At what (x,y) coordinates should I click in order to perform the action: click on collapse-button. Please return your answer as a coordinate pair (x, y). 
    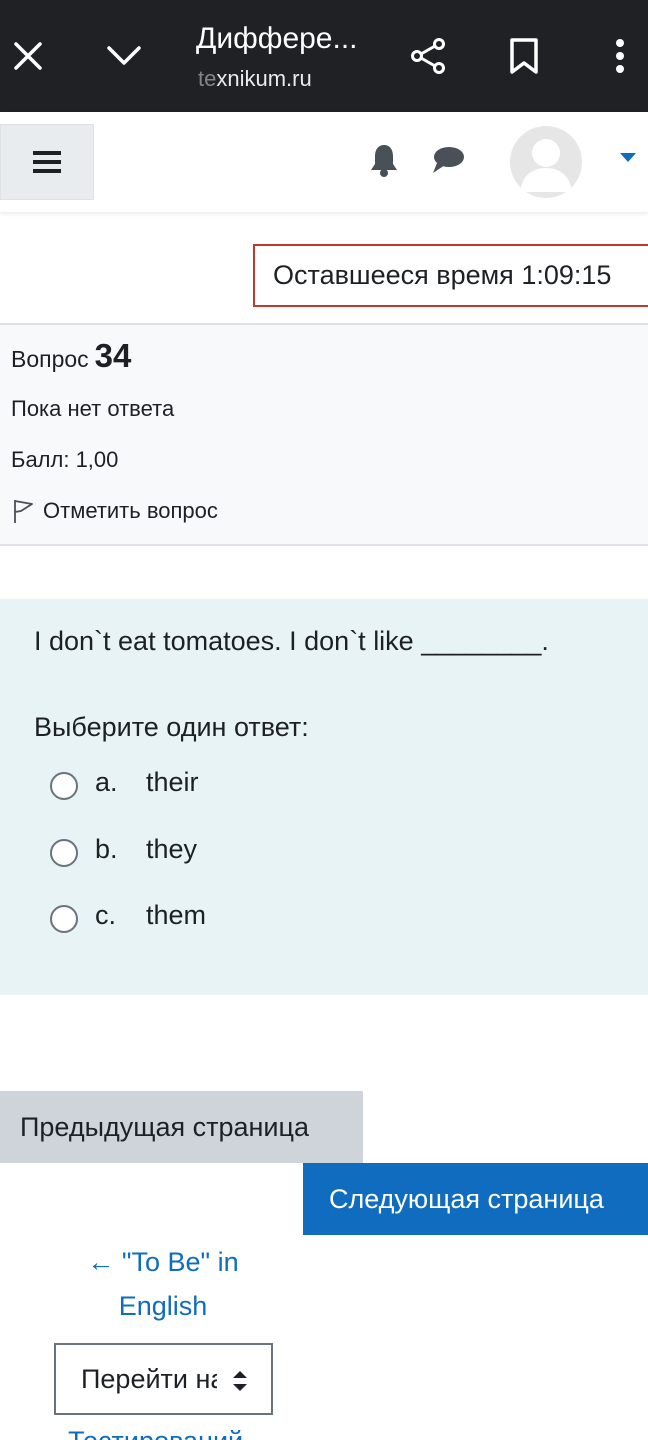
    Looking at the image, I should click on (124, 56).